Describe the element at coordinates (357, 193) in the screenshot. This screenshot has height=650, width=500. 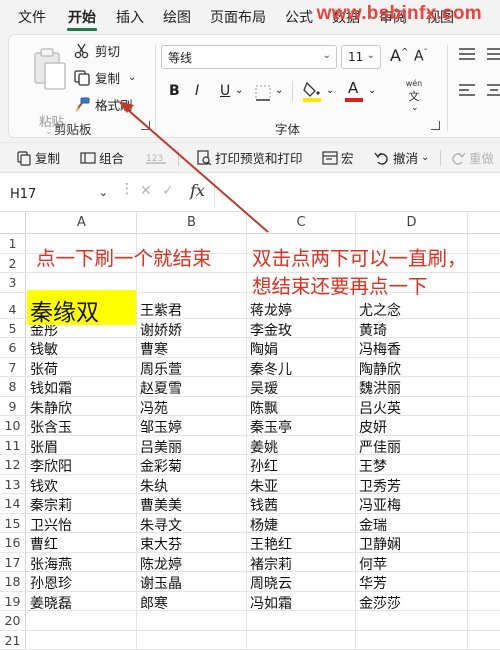
I see `formula-input` at that location.